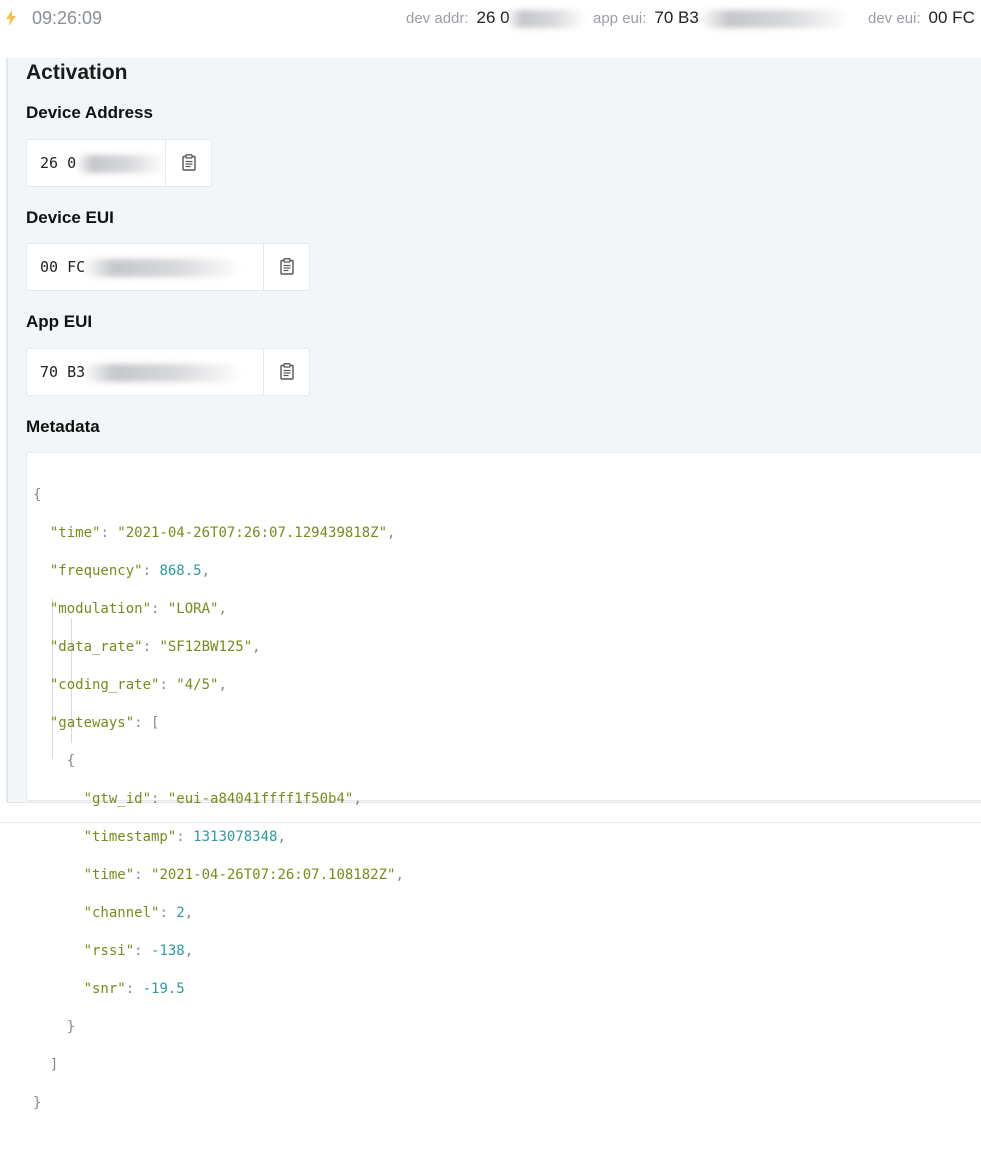 The height and width of the screenshot is (1151, 981). What do you see at coordinates (921, 18) in the screenshot?
I see `header-dev-eui: dev eui: 00 FC` at bounding box center [921, 18].